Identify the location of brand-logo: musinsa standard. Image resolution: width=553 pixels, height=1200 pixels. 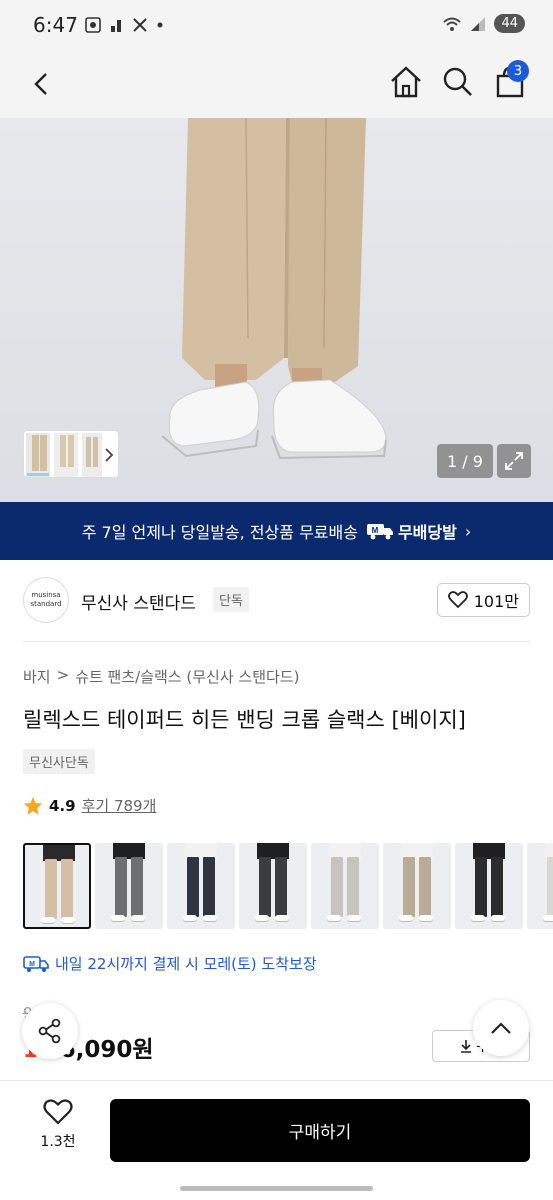
(46, 600).